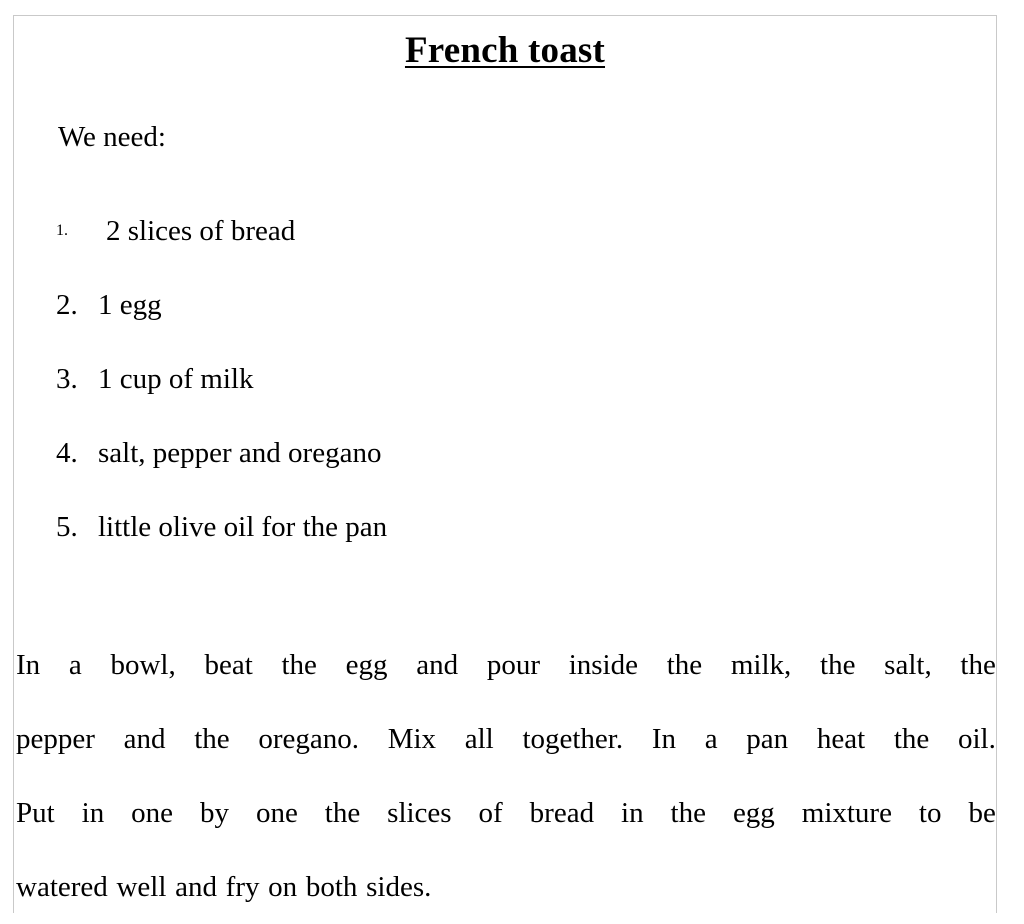  Describe the element at coordinates (35, 813) in the screenshot. I see `word: Put` at that location.